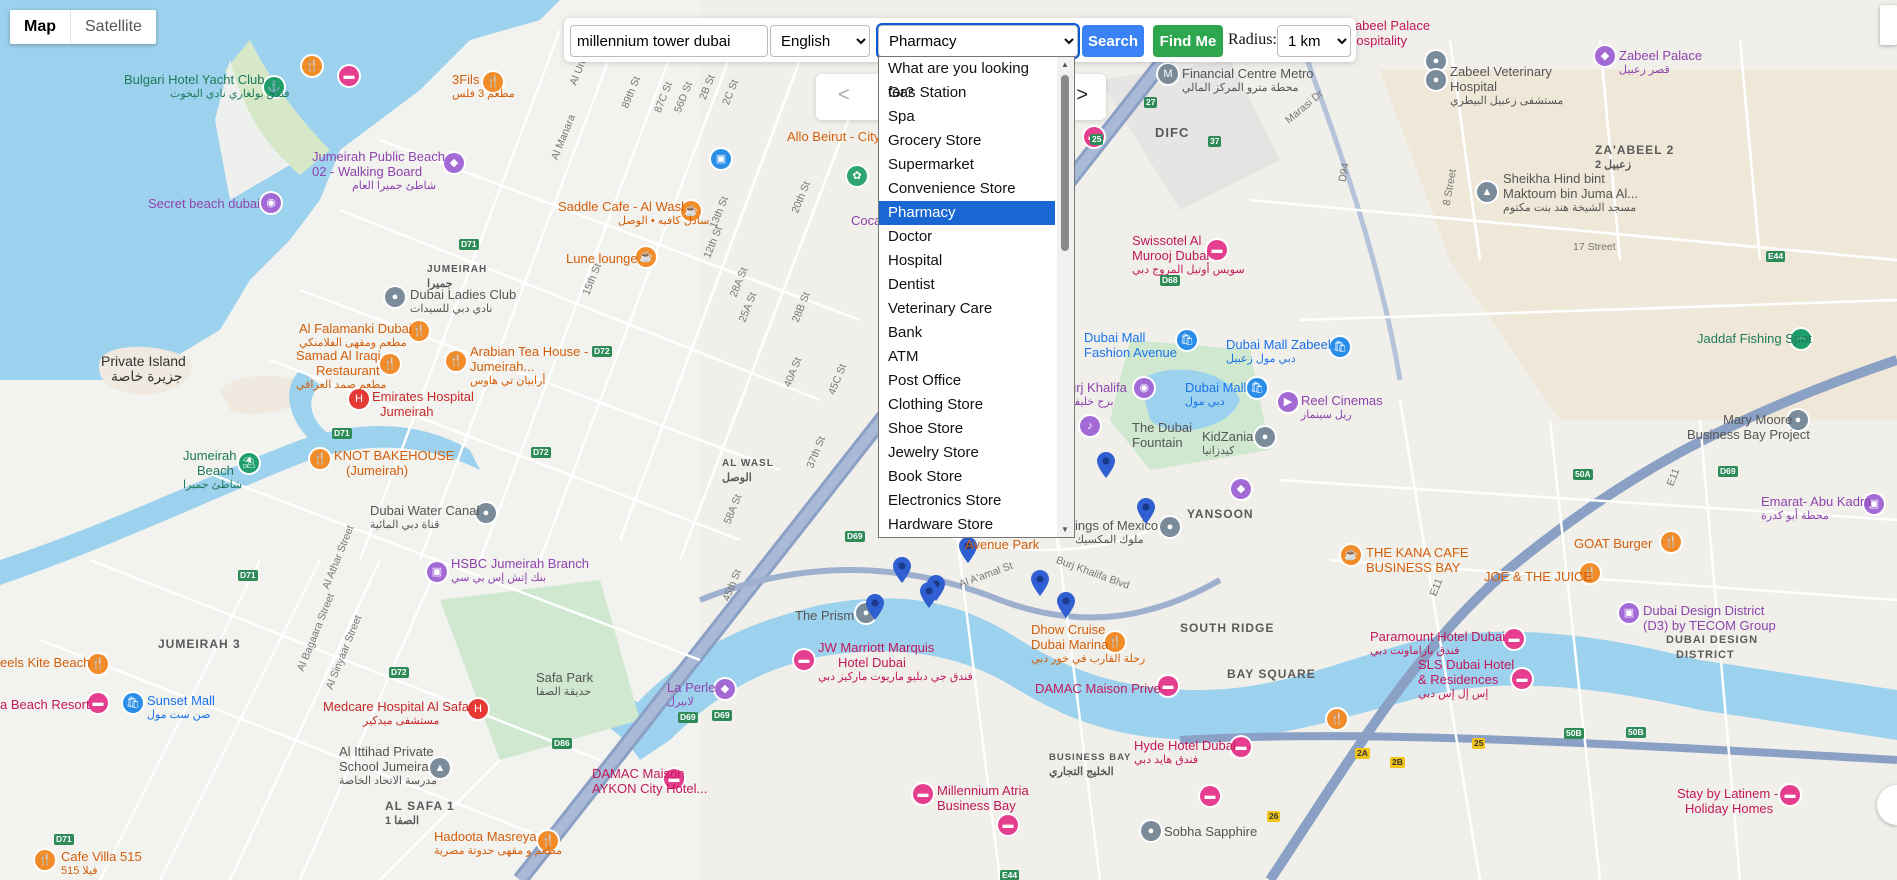 Image resolution: width=1897 pixels, height=880 pixels. Describe the element at coordinates (967, 285) in the screenshot. I see `category-option: Dentist` at that location.